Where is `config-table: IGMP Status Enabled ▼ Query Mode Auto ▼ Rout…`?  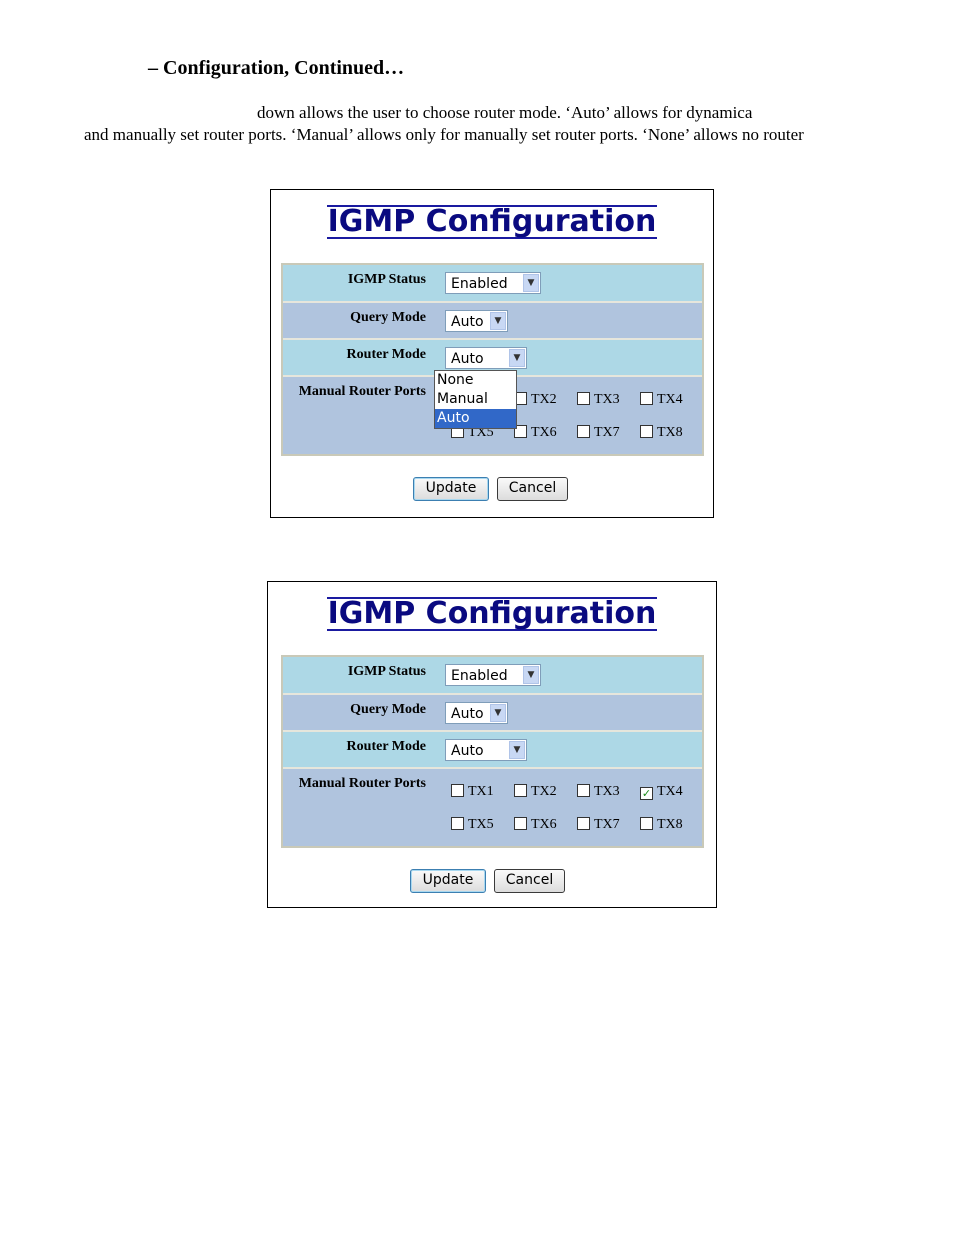 config-table: IGMP Status Enabled ▼ Query Mode Auto ▼ Rout… is located at coordinates (492, 751).